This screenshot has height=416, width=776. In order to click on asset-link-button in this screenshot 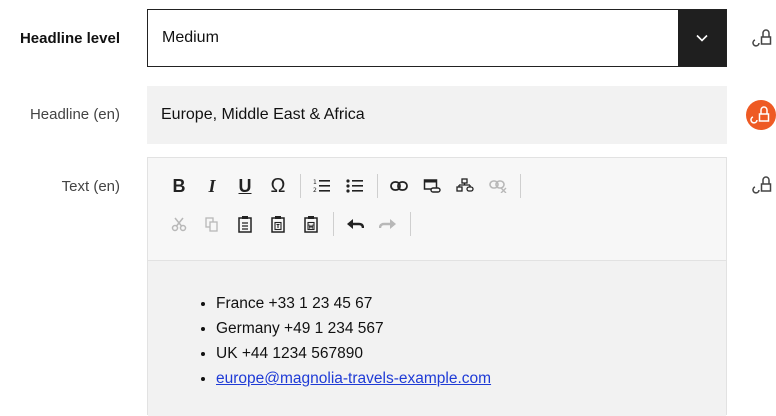, I will do `click(465, 186)`.